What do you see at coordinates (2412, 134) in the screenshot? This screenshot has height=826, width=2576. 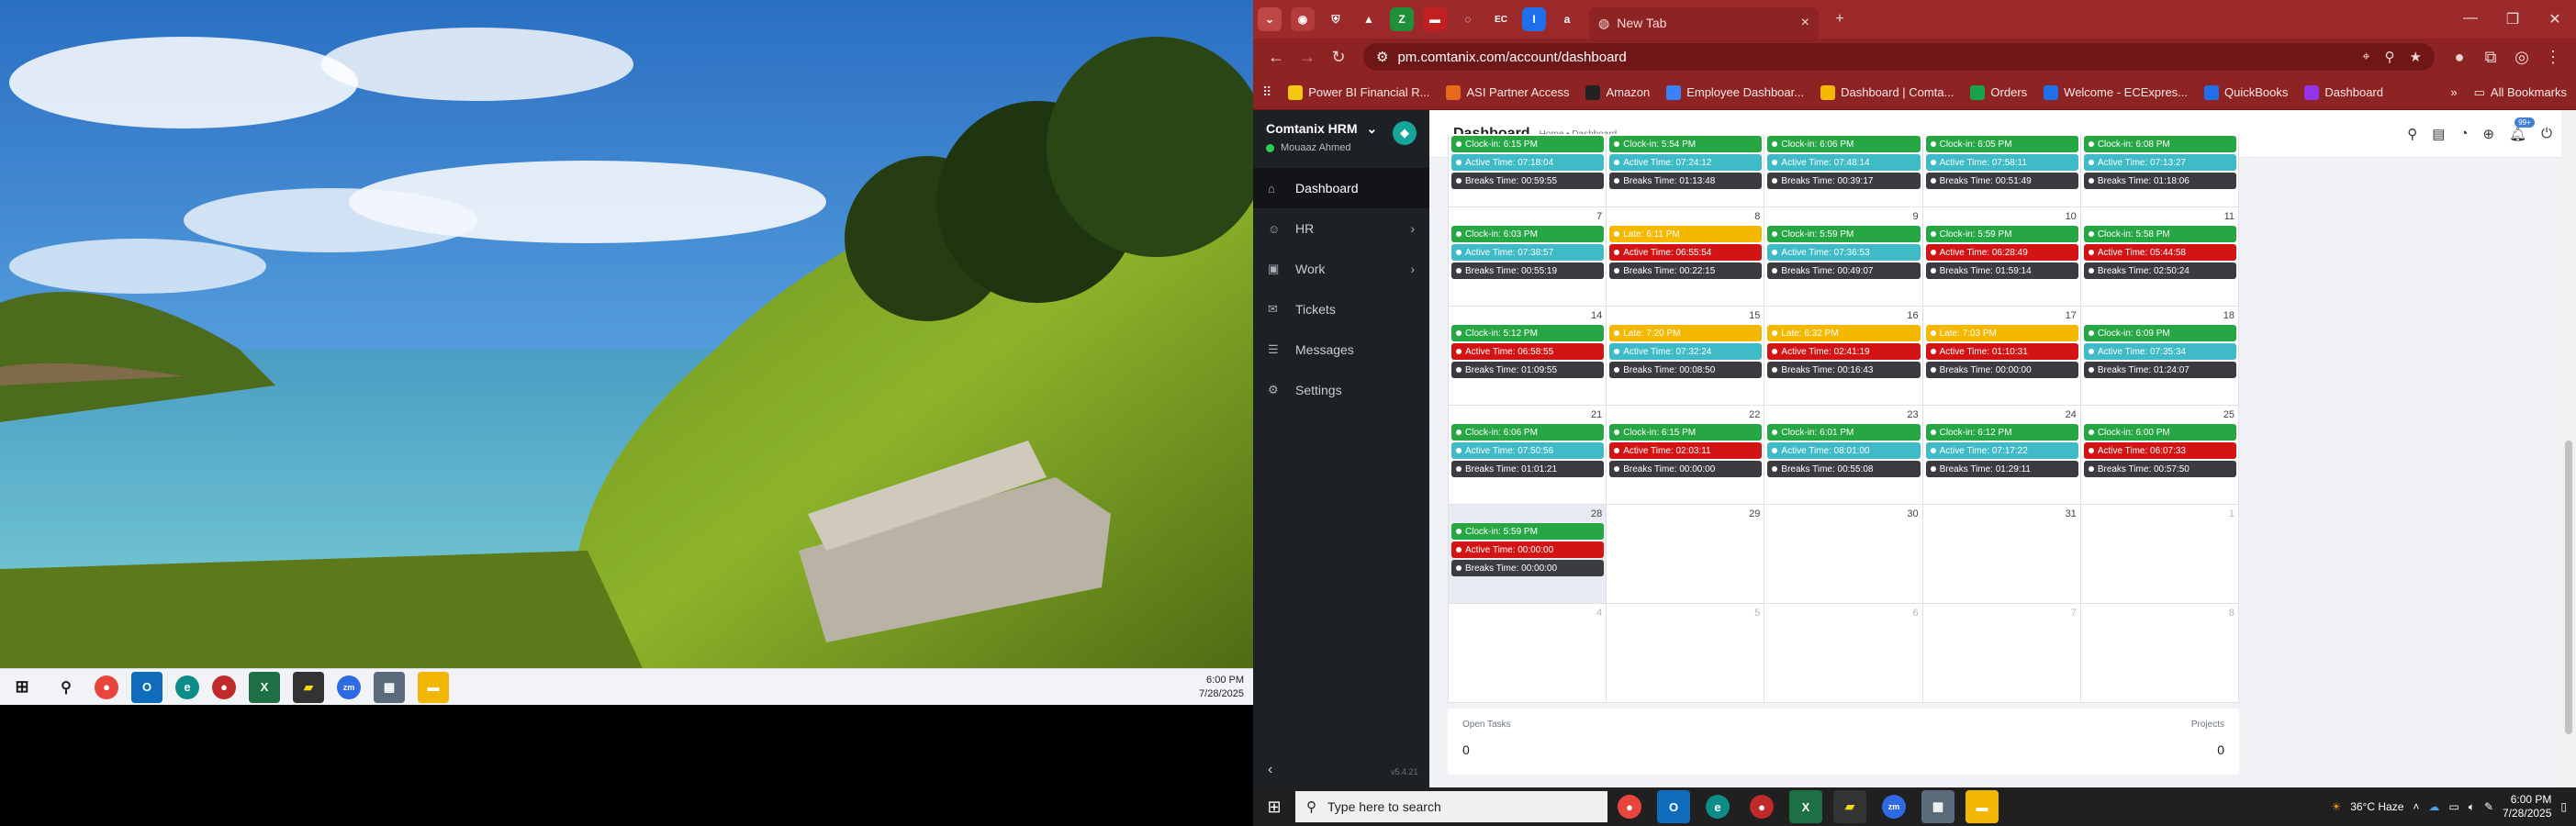 I see `search-icon: ⚲` at bounding box center [2412, 134].